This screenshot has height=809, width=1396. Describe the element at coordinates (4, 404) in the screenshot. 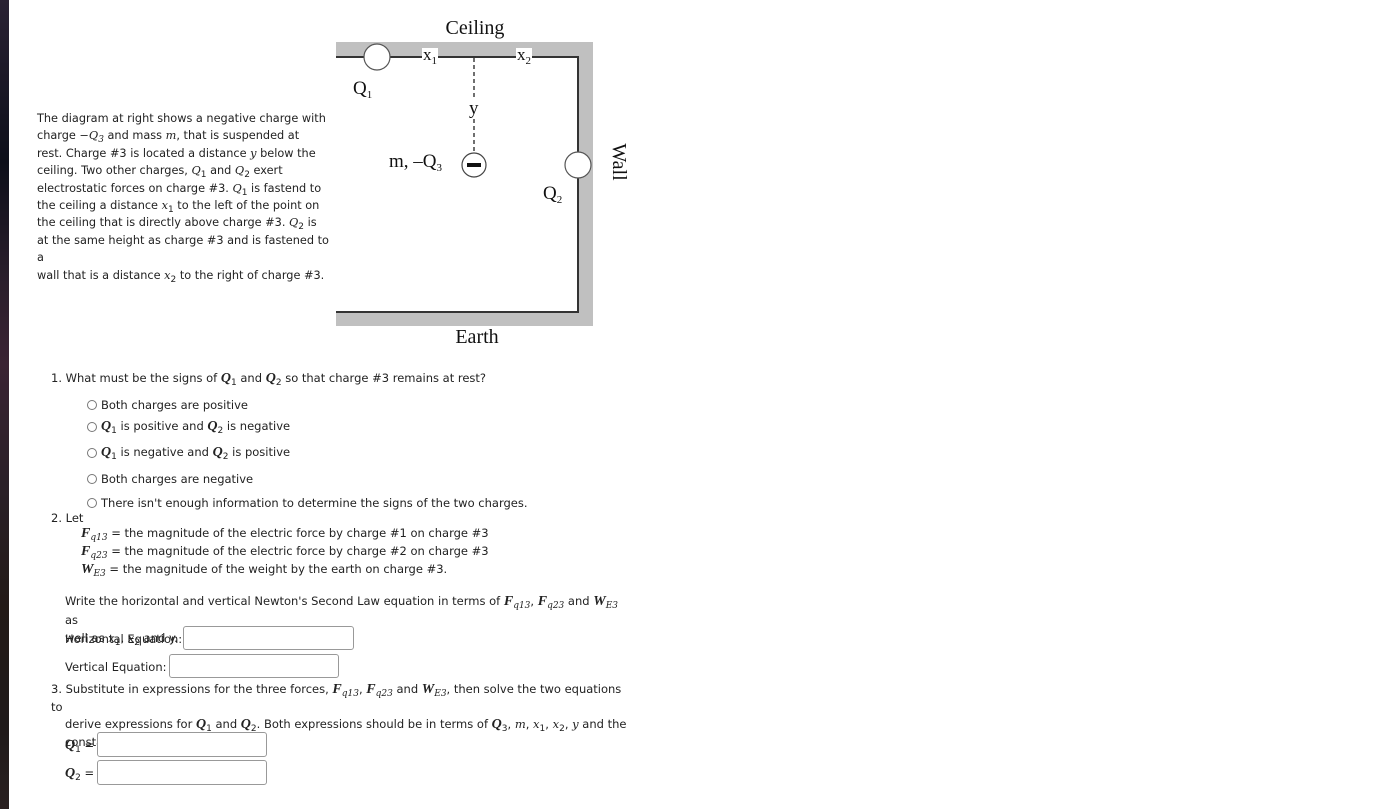

I see `background-edge` at that location.